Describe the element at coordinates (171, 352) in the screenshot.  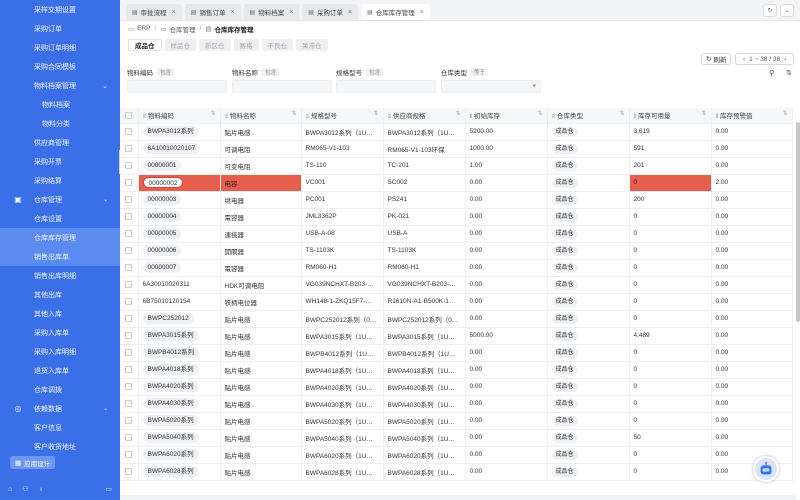
I see `material-code-pill: BWPB4012系列` at that location.